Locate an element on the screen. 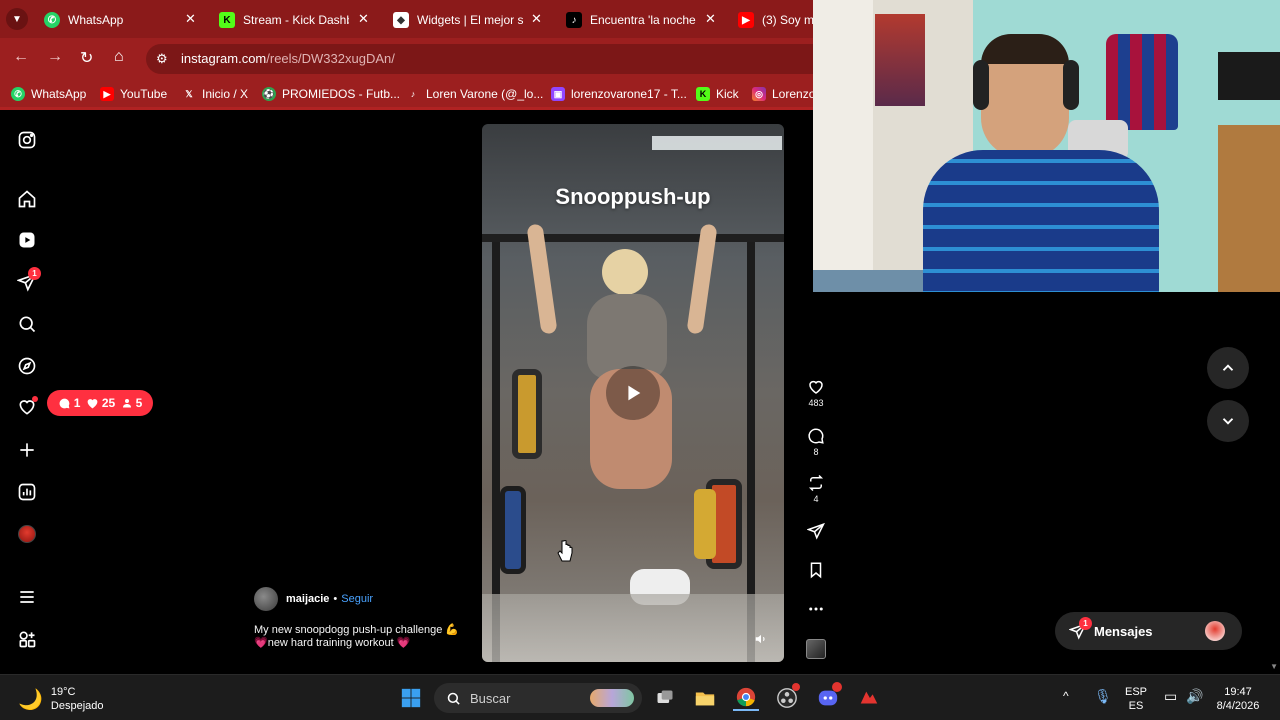 This screenshot has width=1280, height=720. tab-widgets: ◆ Widgets | El mejor so is located at coordinates (458, 20).